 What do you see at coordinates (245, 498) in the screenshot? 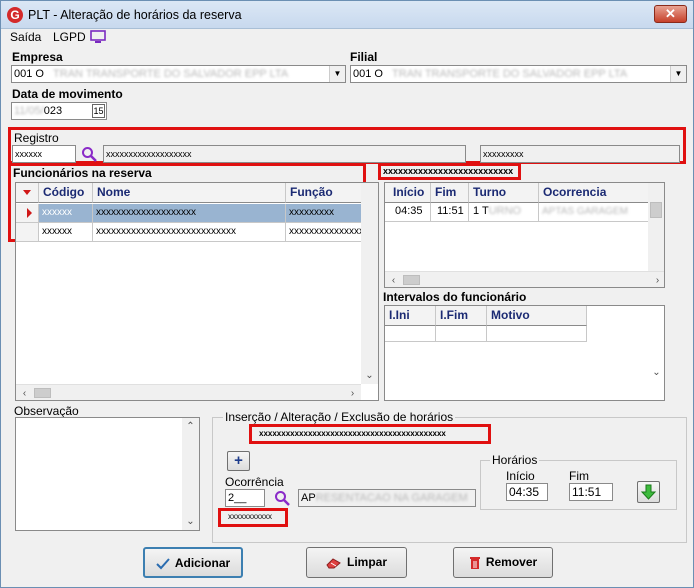
I see `ocorrencia-code-input: 2__` at bounding box center [245, 498].